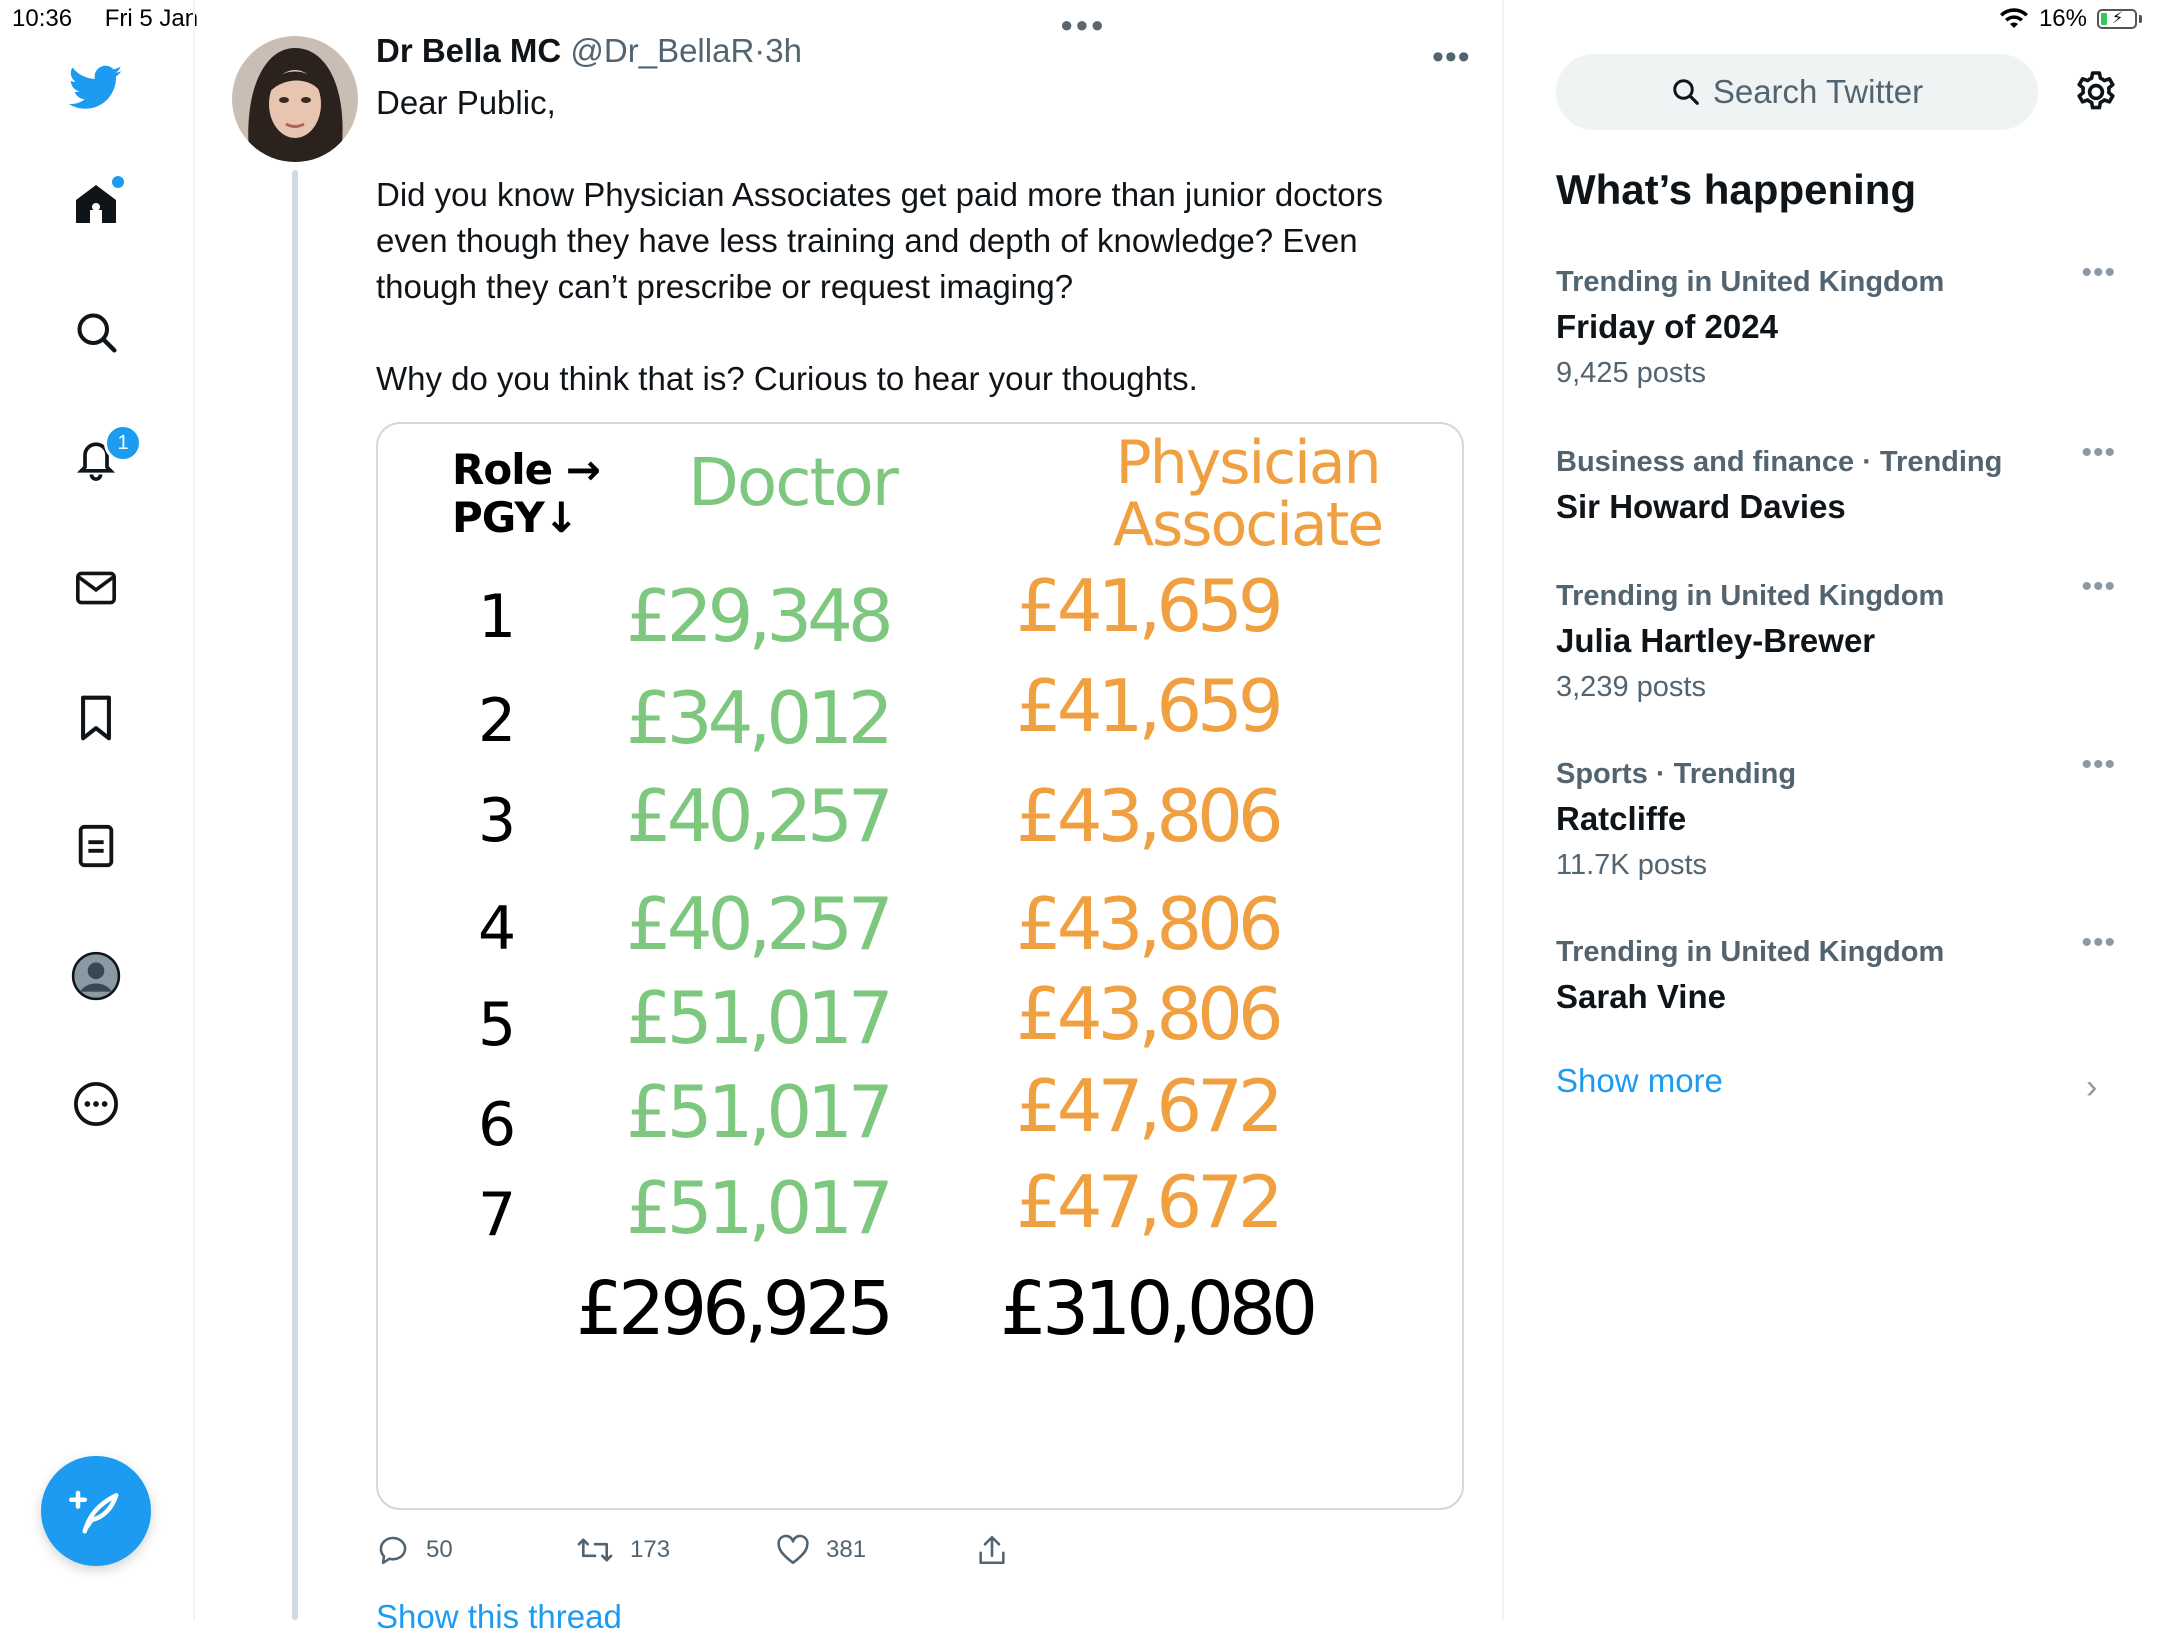 Image resolution: width=2160 pixels, height=1636 pixels. I want to click on share-button, so click(1076, 1550).